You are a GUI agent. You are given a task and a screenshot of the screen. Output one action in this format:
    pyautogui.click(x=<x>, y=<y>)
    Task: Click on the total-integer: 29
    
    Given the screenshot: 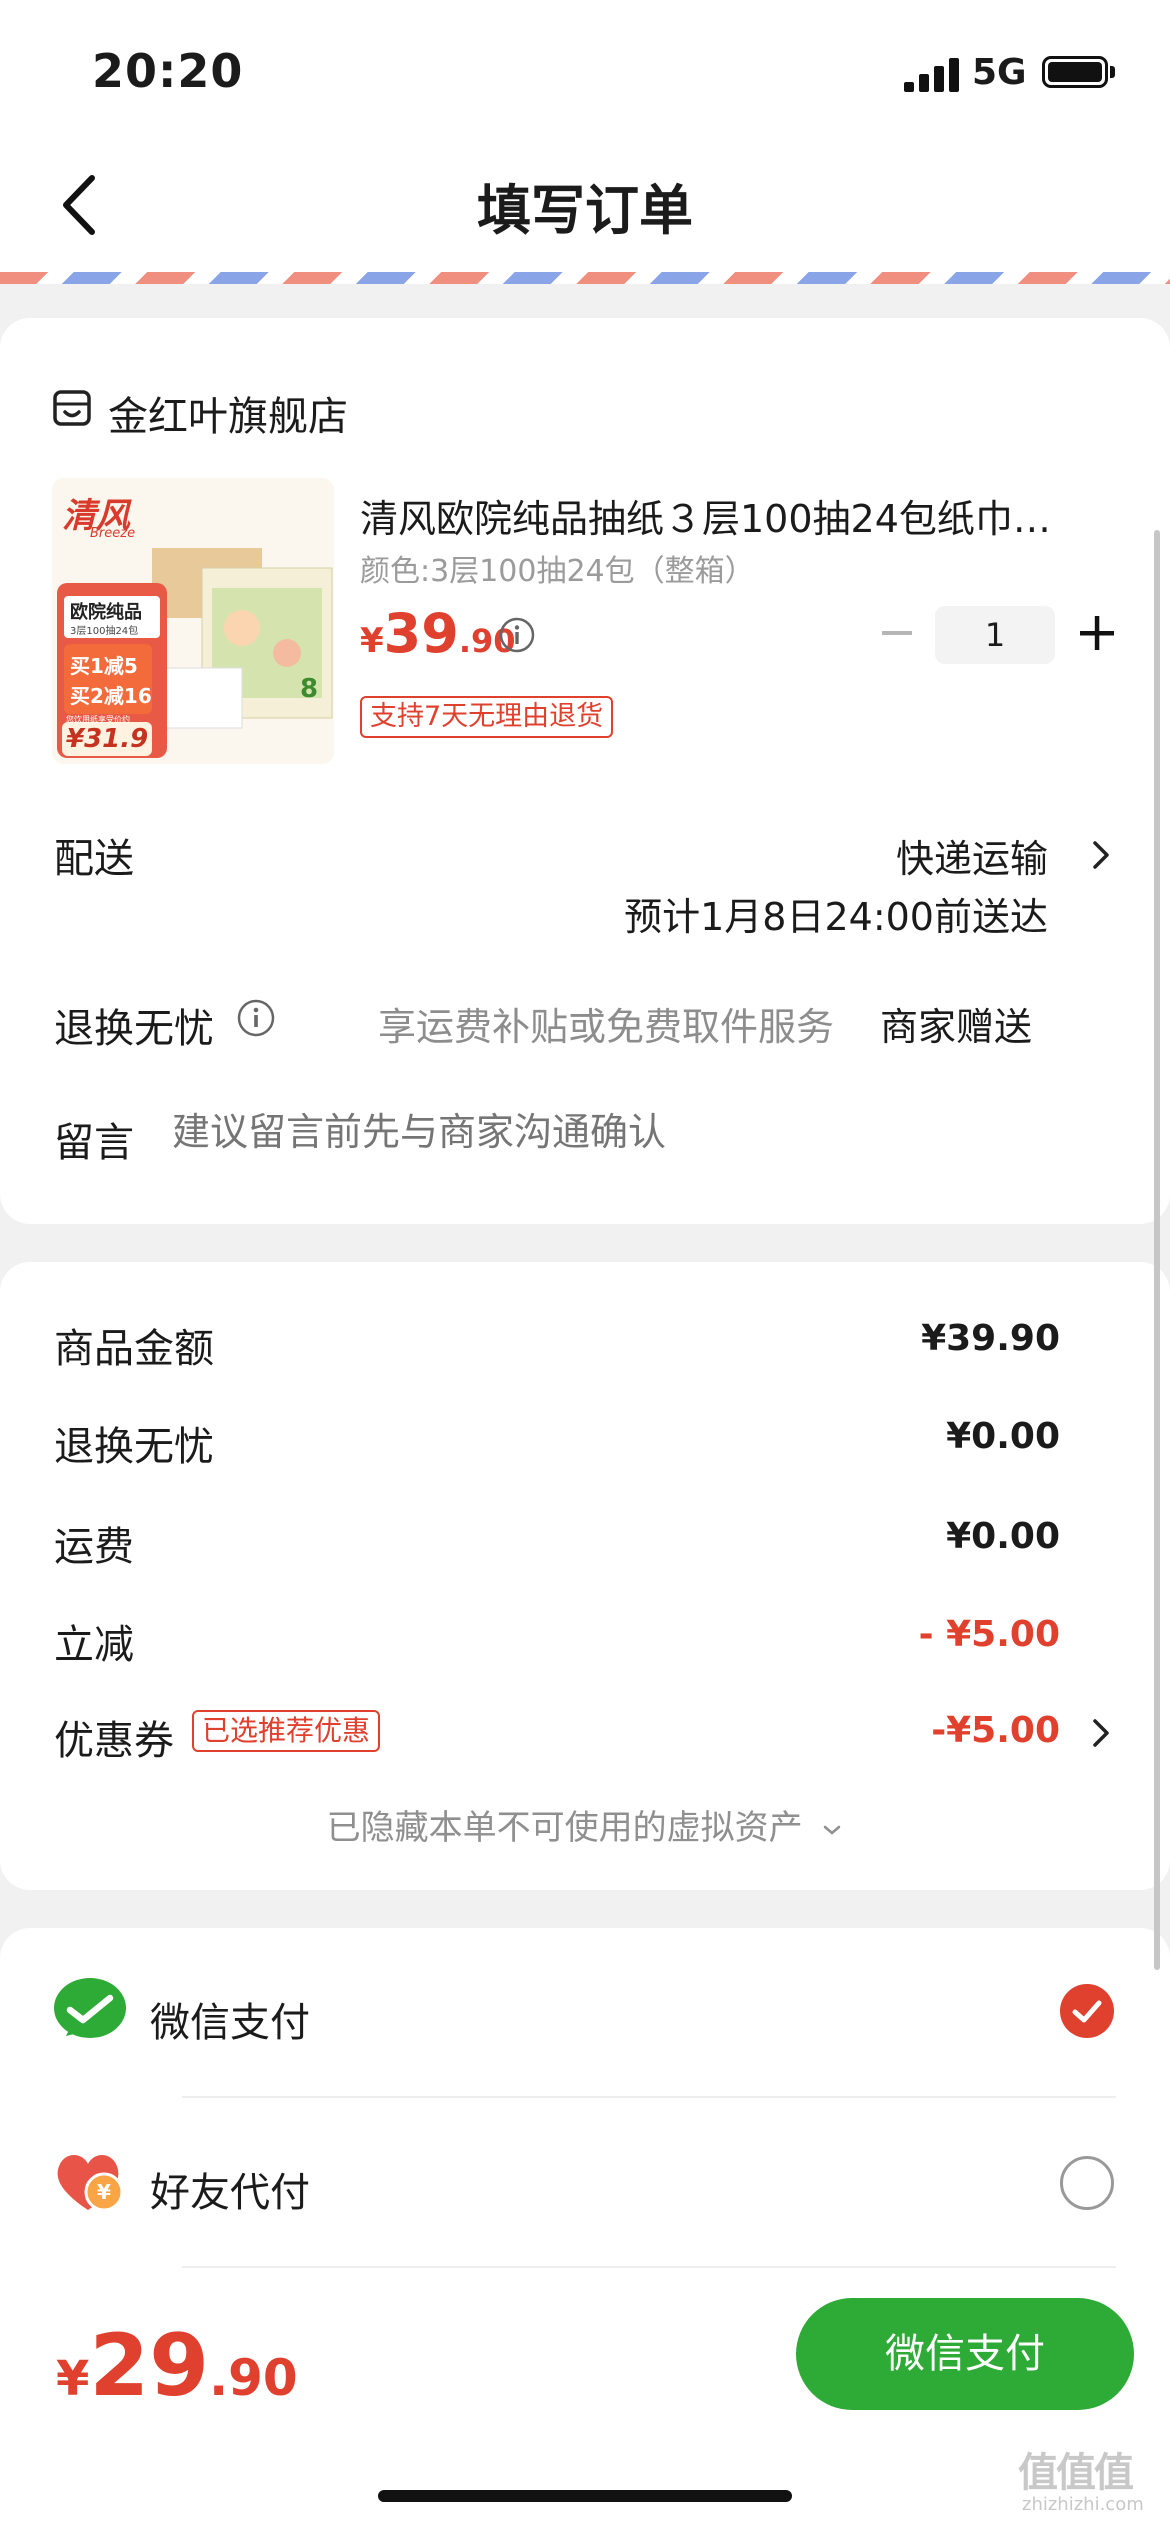 What is the action you would take?
    pyautogui.click(x=149, y=2366)
    